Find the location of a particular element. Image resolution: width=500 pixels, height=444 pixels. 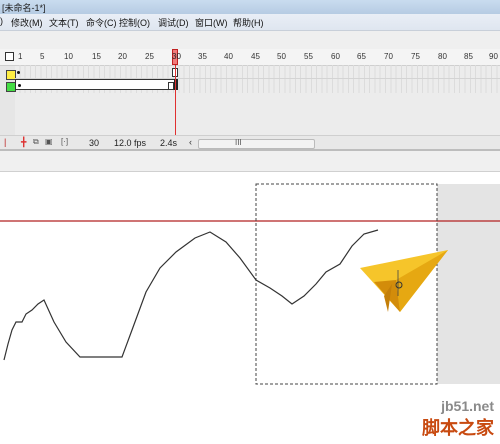

onion-skin-icon: ╋ is located at coordinates (23, 142).